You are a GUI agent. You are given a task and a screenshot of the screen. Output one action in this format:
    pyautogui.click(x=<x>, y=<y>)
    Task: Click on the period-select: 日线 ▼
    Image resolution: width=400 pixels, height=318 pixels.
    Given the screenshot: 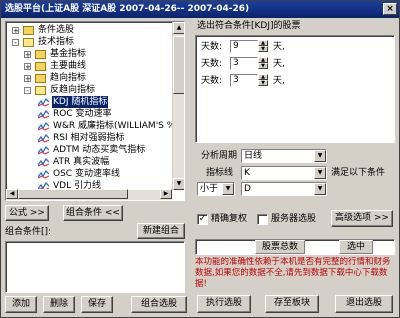 What is the action you would take?
    pyautogui.click(x=284, y=156)
    